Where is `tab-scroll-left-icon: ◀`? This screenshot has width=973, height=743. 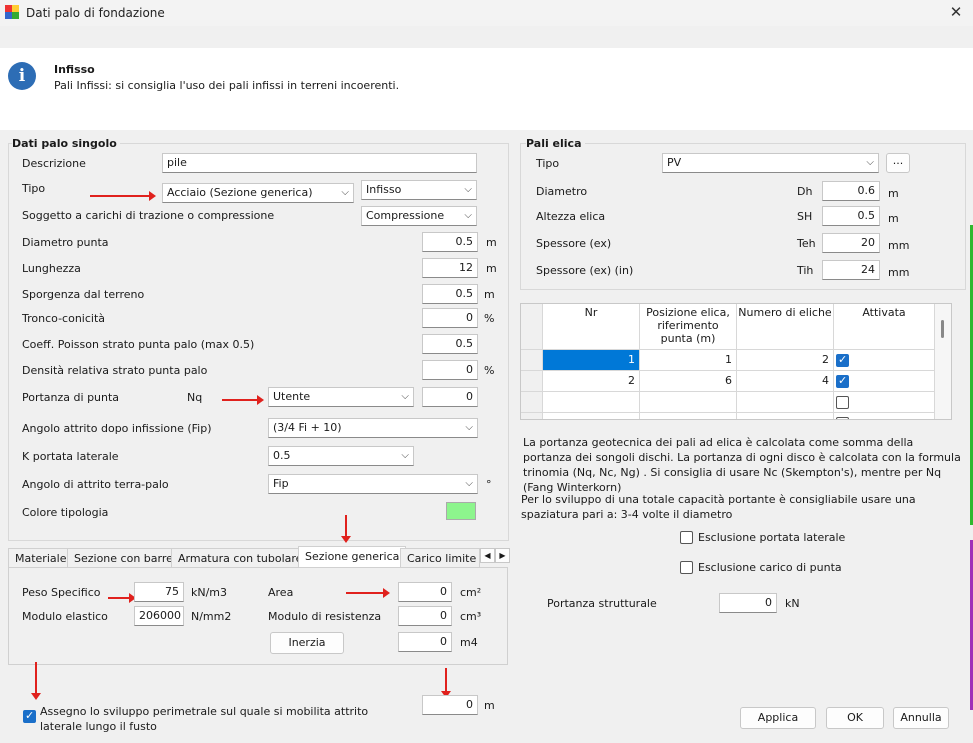
tab-scroll-left-icon: ◀ is located at coordinates (487, 555).